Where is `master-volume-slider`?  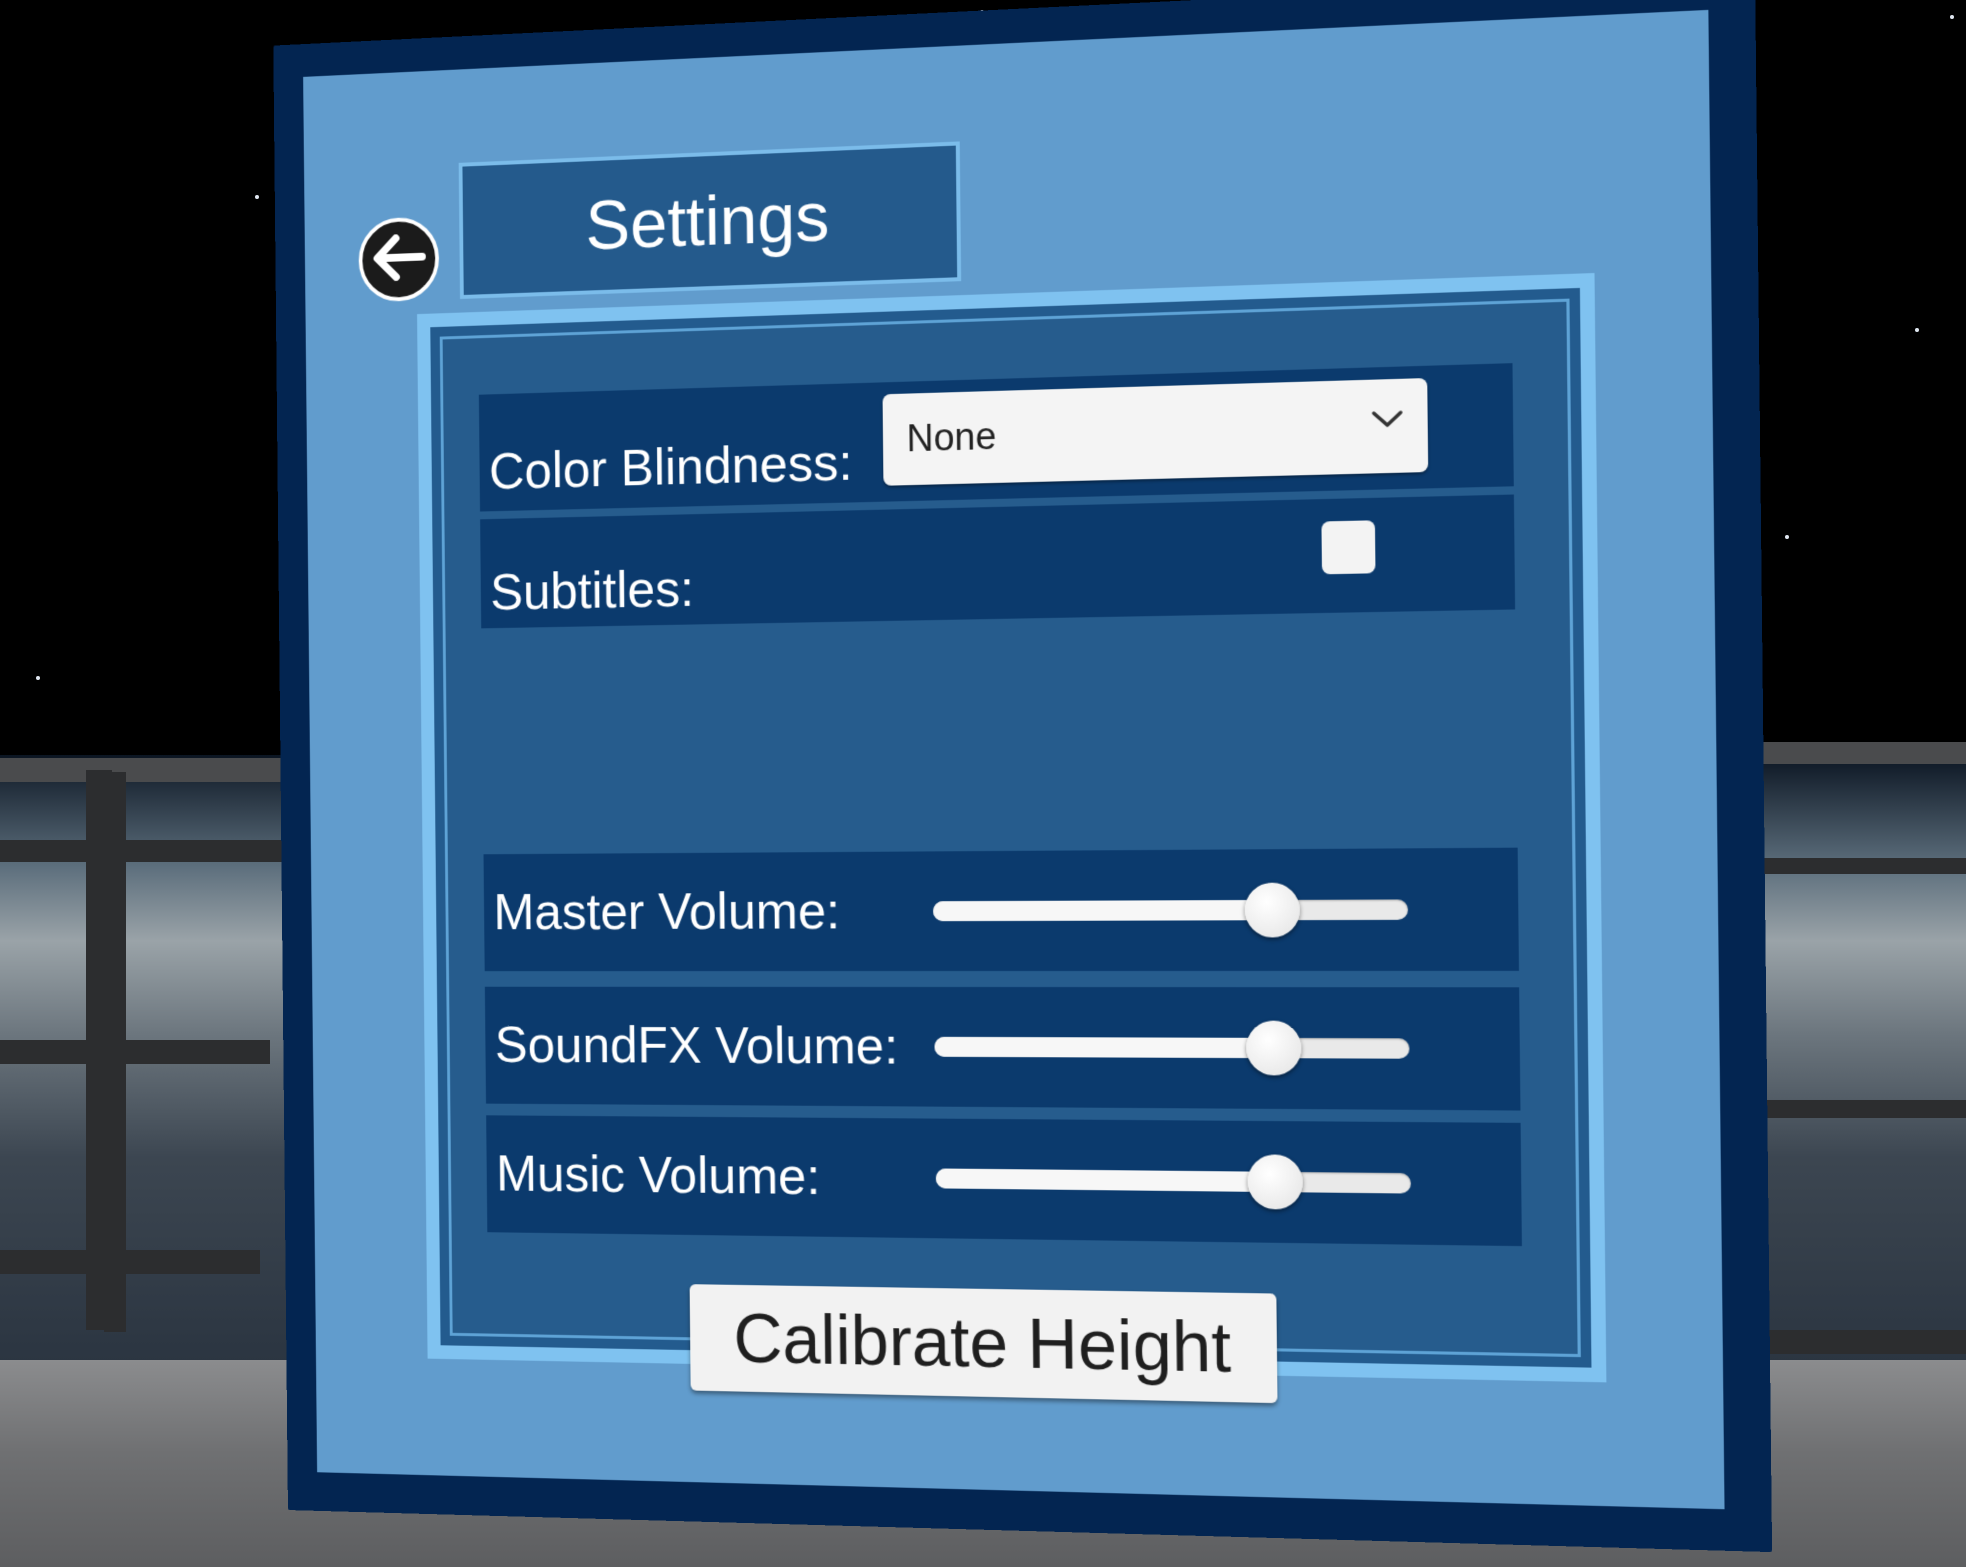 master-volume-slider is located at coordinates (1171, 910).